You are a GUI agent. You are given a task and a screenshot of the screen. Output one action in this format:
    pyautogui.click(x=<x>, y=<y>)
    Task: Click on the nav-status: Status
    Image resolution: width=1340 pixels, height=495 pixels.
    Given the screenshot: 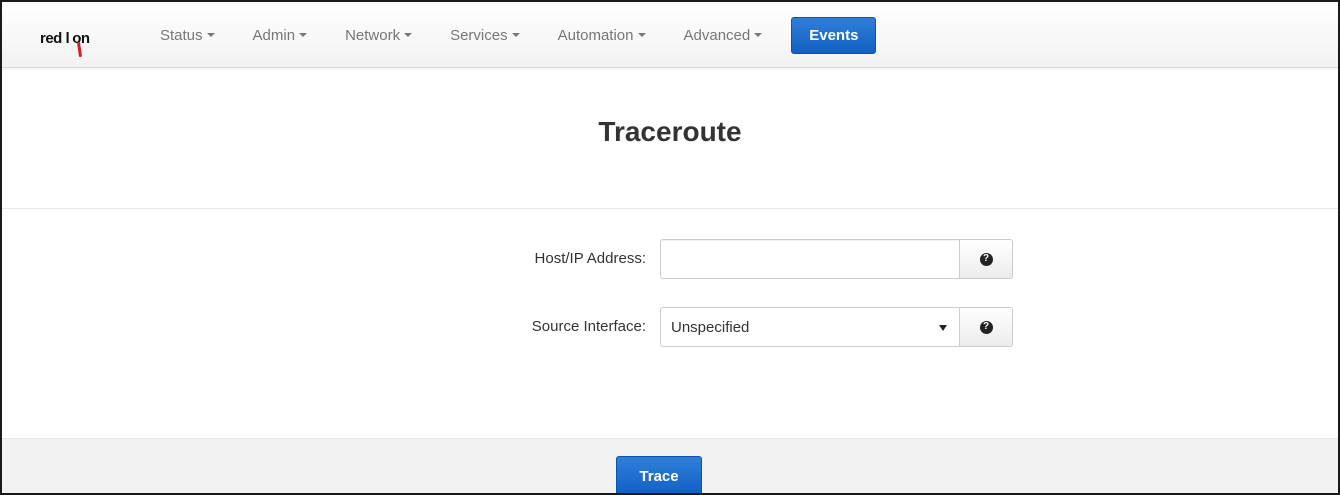 What is the action you would take?
    pyautogui.click(x=187, y=35)
    